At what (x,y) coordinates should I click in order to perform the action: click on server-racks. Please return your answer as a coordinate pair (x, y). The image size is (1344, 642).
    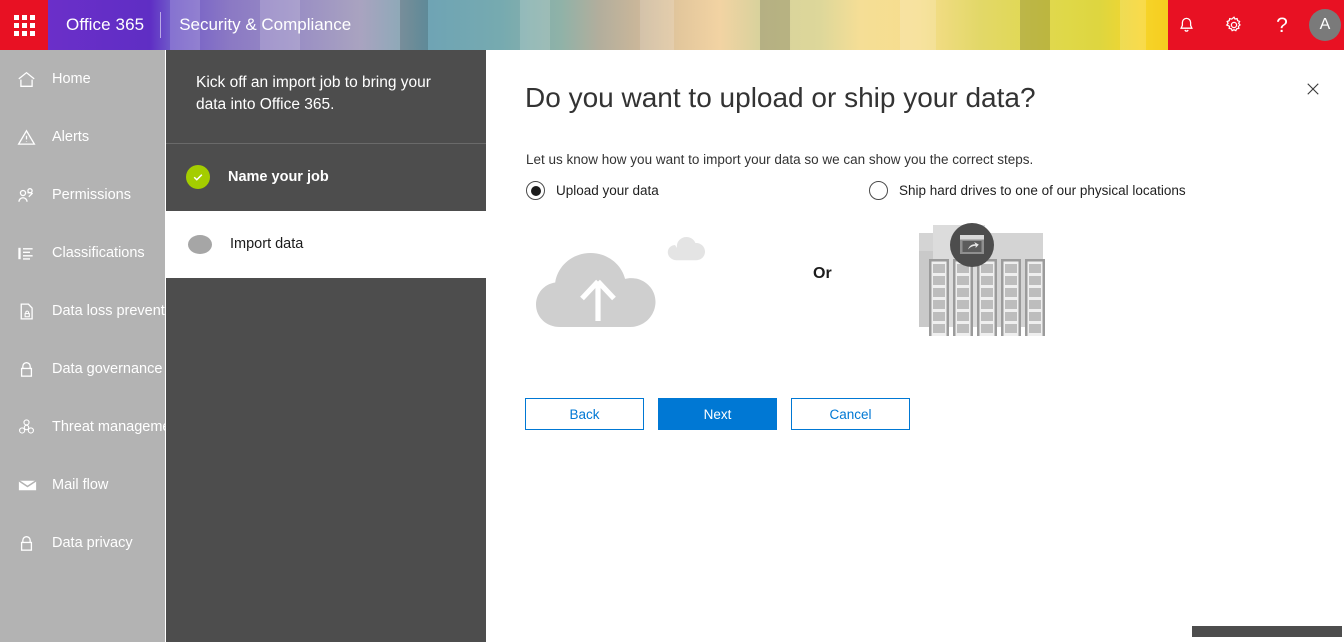
    Looking at the image, I should click on (987, 300).